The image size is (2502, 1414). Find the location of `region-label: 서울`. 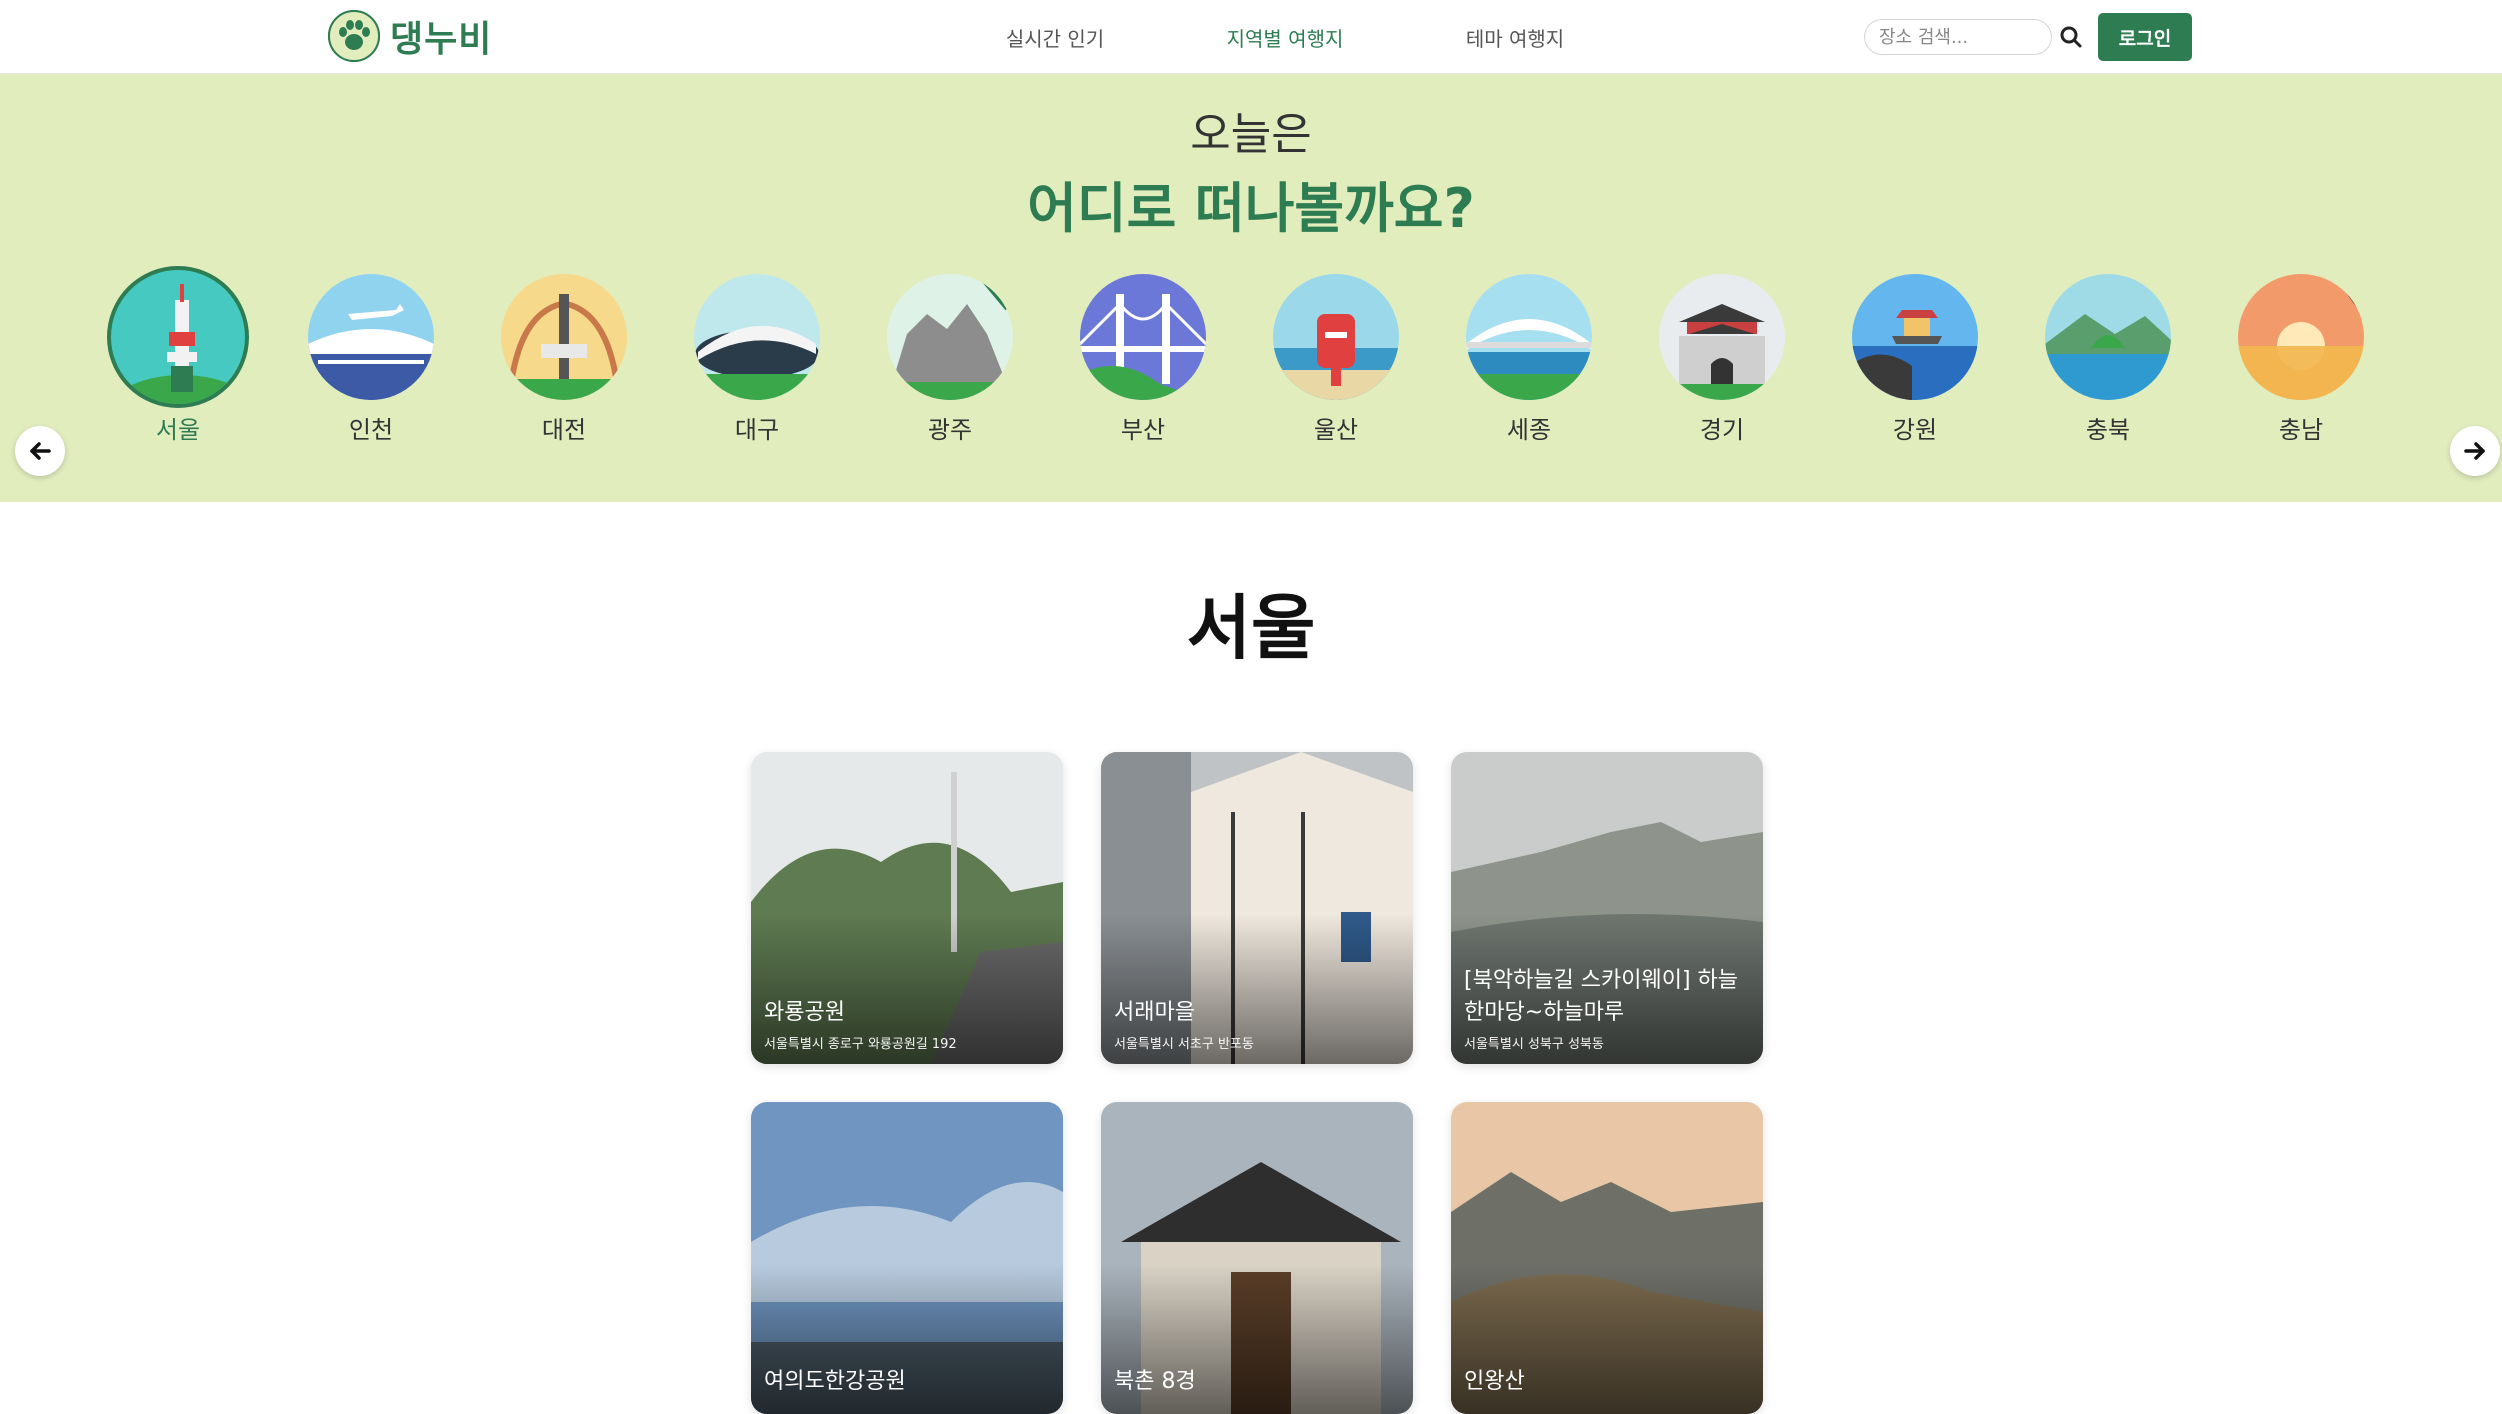

region-label: 서울 is located at coordinates (178, 430).